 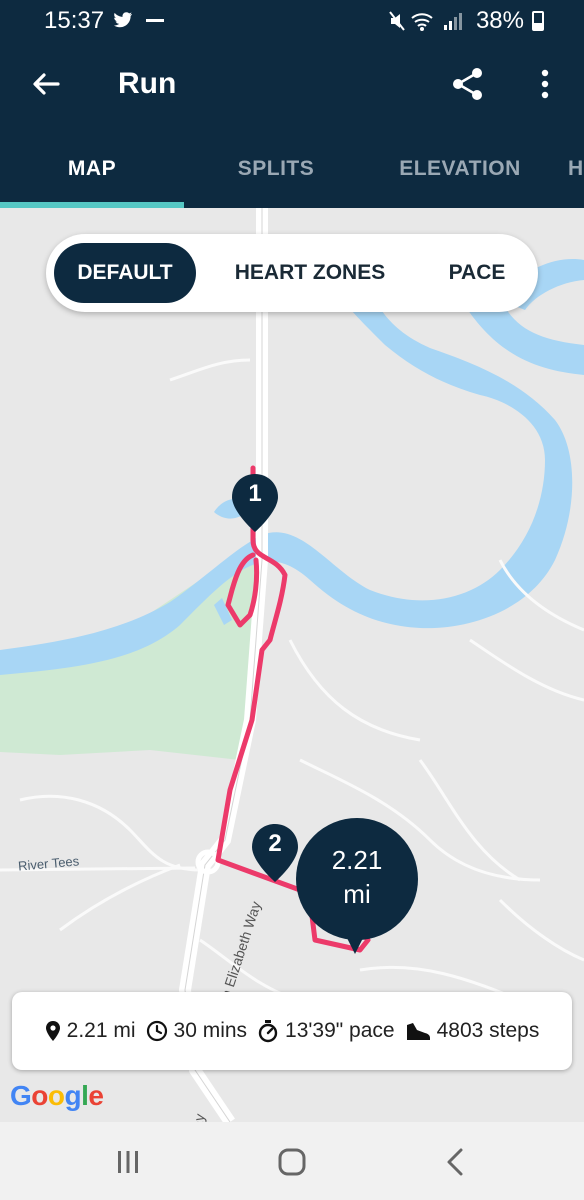 I want to click on shoe-icon, so click(x=418, y=1031).